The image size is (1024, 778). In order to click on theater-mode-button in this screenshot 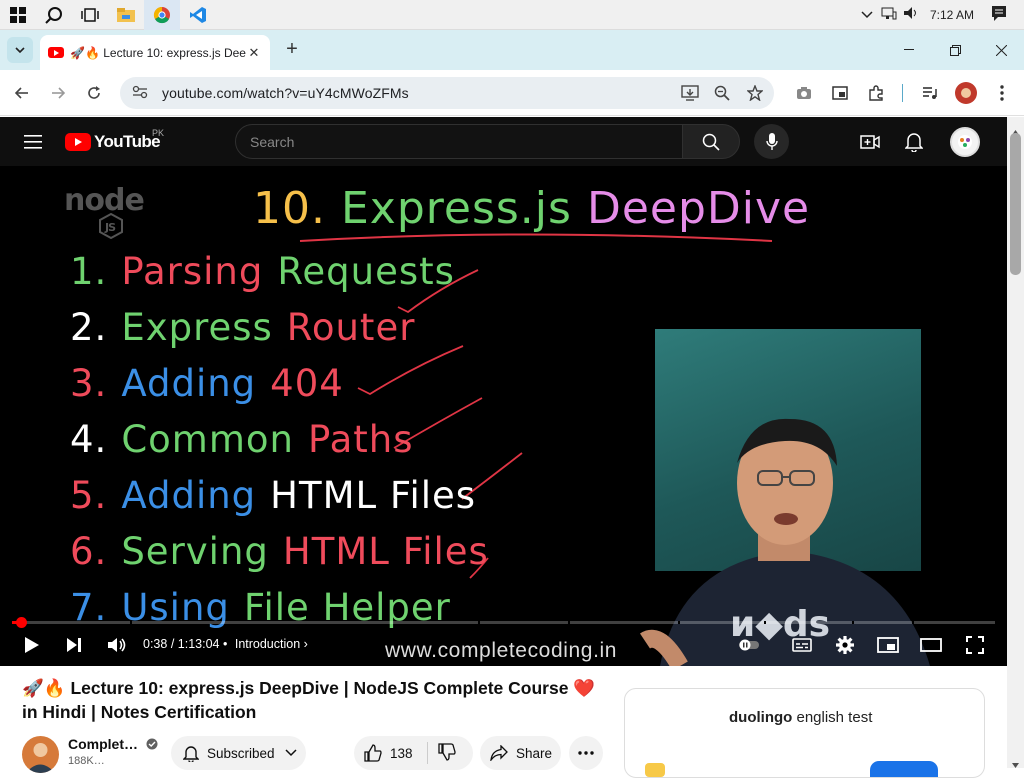, I will do `click(931, 645)`.